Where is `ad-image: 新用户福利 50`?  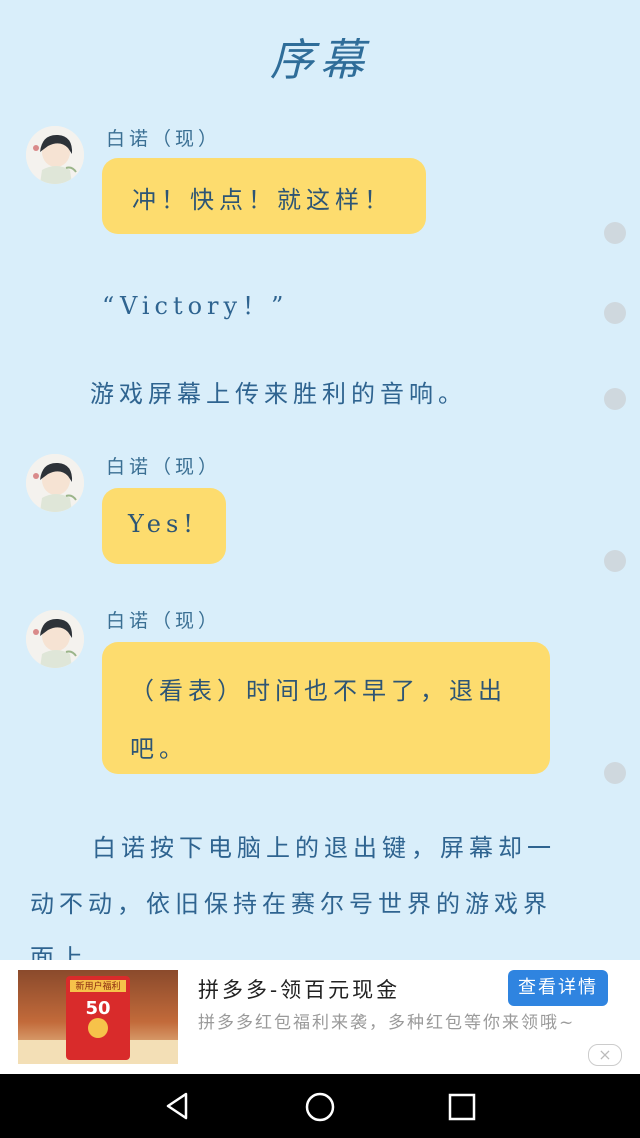
ad-image: 新用户福利 50 is located at coordinates (98, 1017).